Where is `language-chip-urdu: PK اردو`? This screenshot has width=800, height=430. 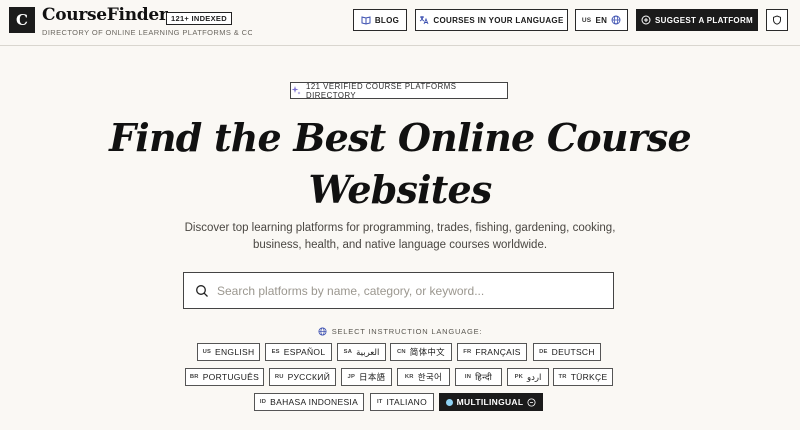
language-chip-urdu: PK اردو is located at coordinates (528, 377).